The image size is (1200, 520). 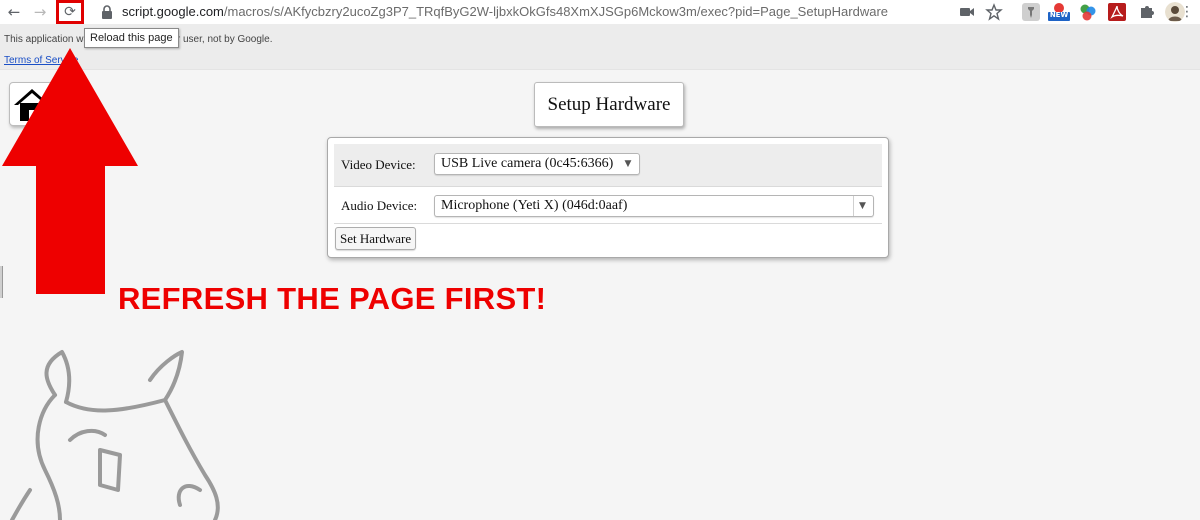 What do you see at coordinates (70, 12) in the screenshot?
I see `reload-highlight-box` at bounding box center [70, 12].